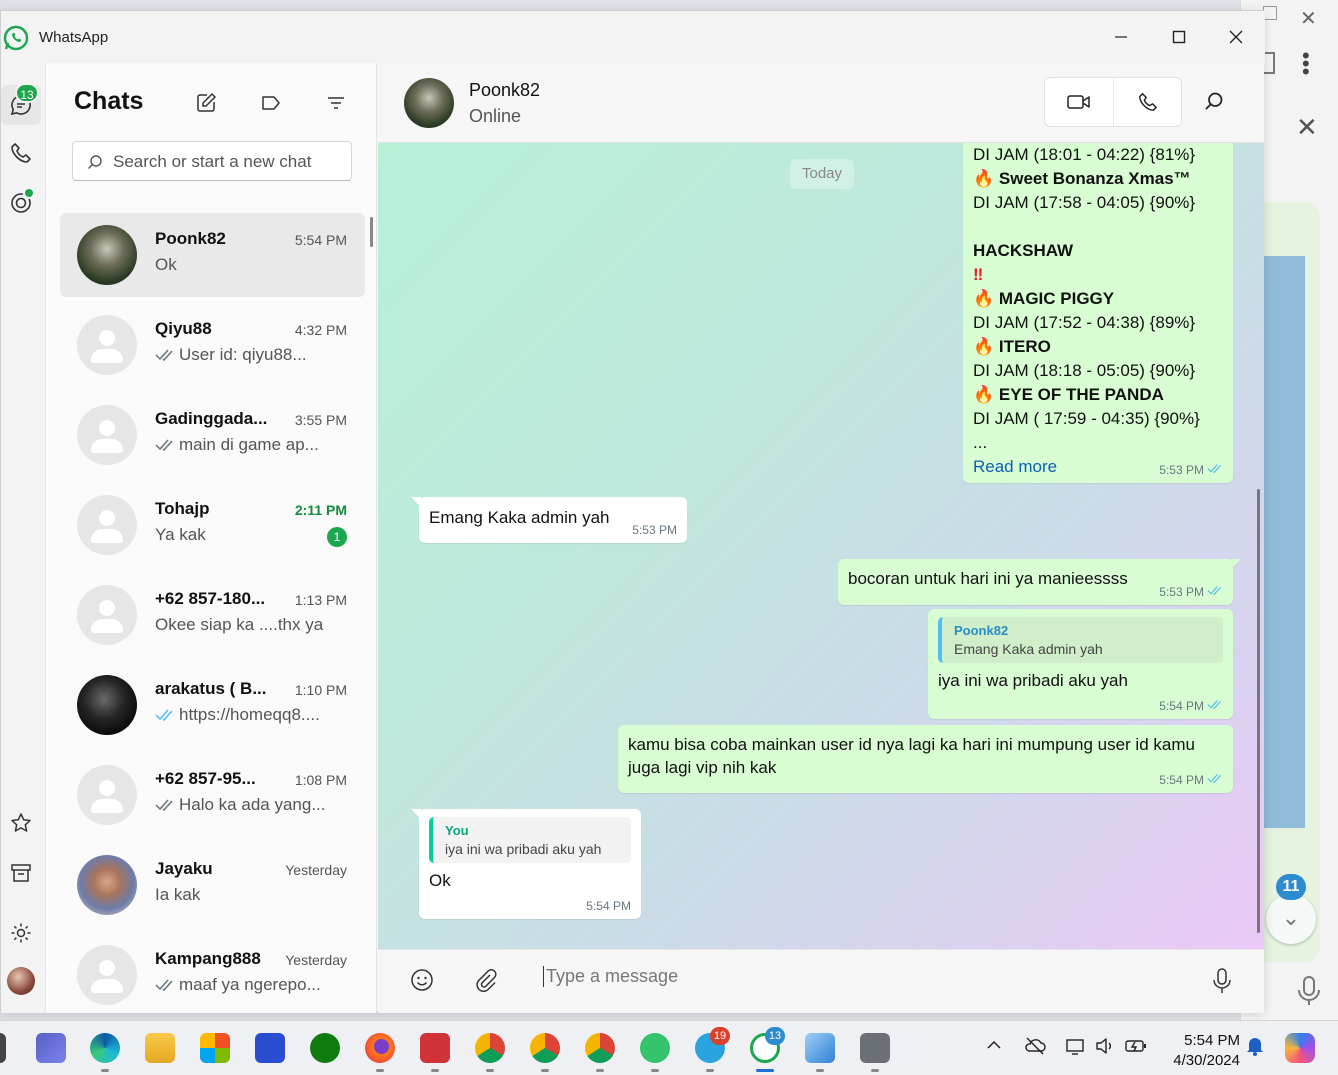 The height and width of the screenshot is (1075, 1338). Describe the element at coordinates (250, 625) in the screenshot. I see `chat-preview: Okee siap ka ....thx ya` at that location.